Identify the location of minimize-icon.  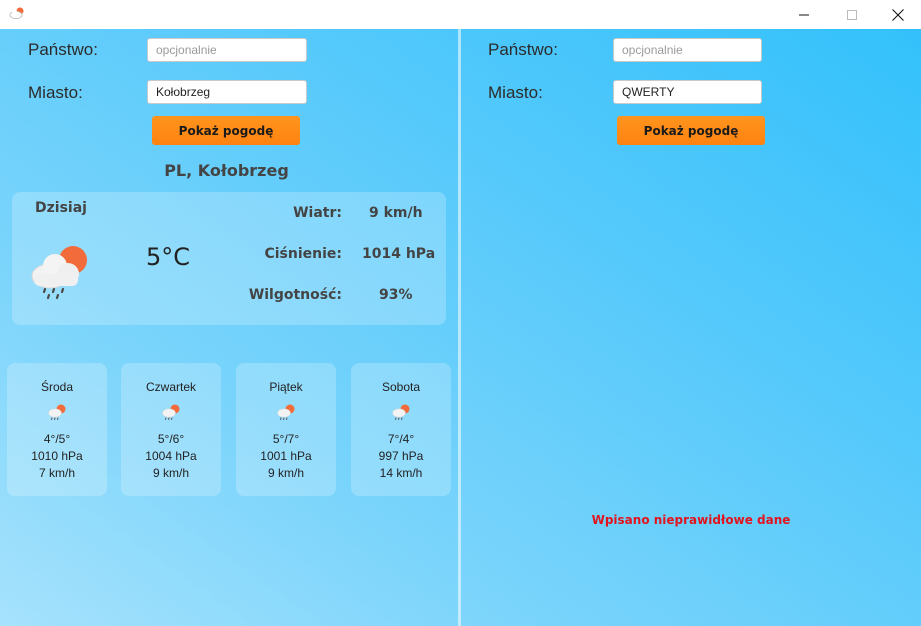
(804, 14).